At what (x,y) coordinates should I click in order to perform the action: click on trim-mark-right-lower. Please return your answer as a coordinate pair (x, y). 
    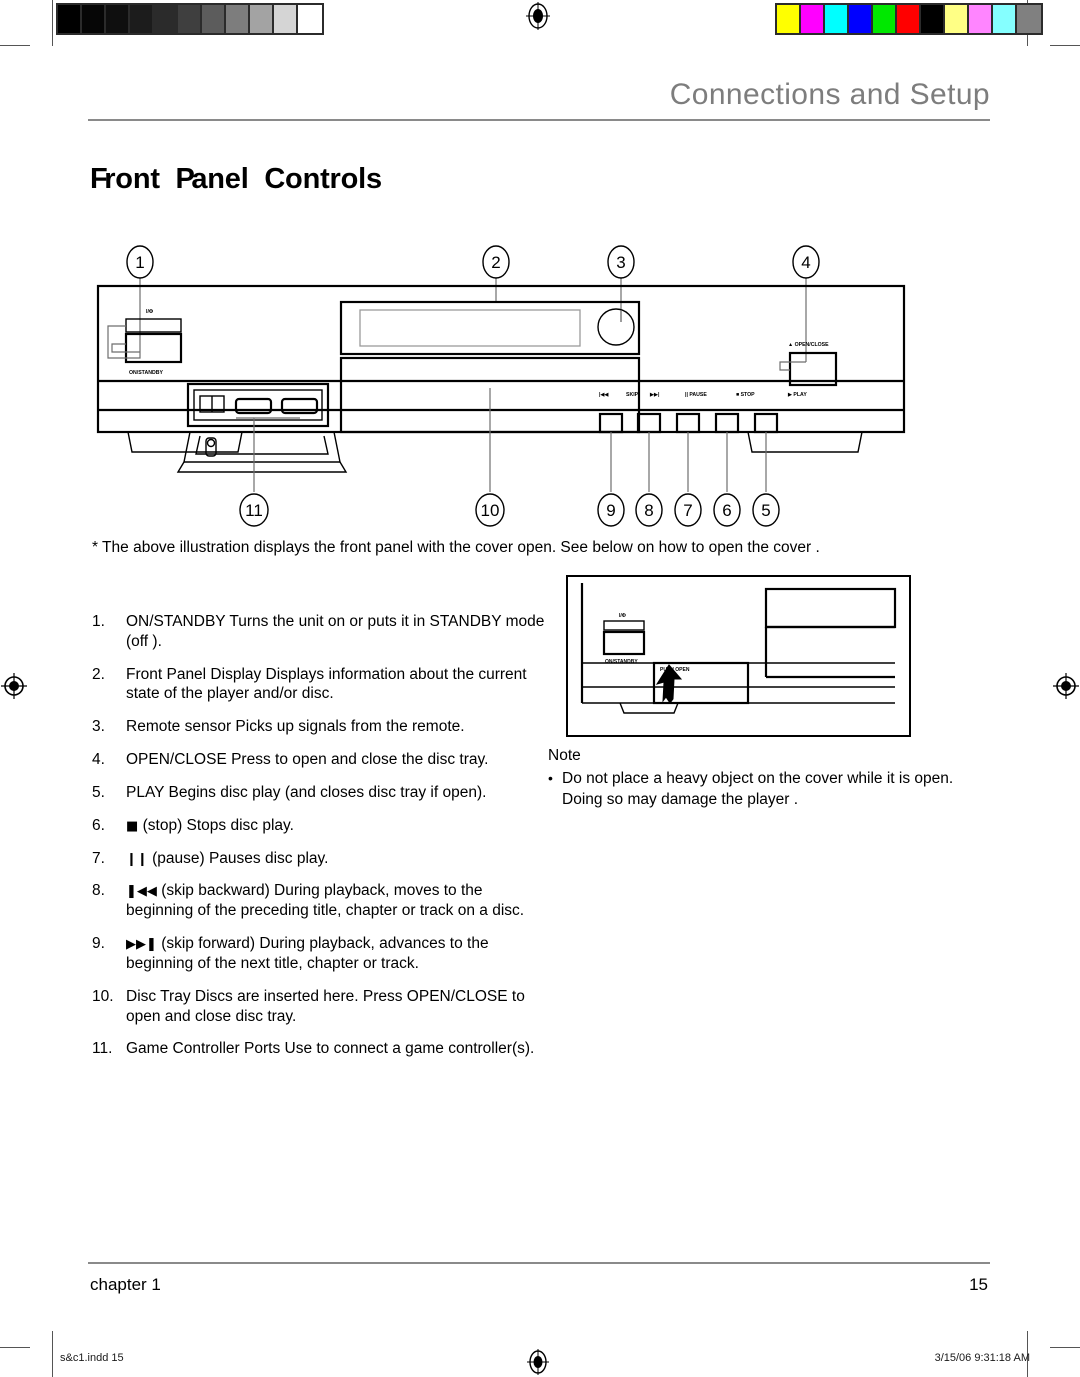
    Looking at the image, I should click on (1065, 1347).